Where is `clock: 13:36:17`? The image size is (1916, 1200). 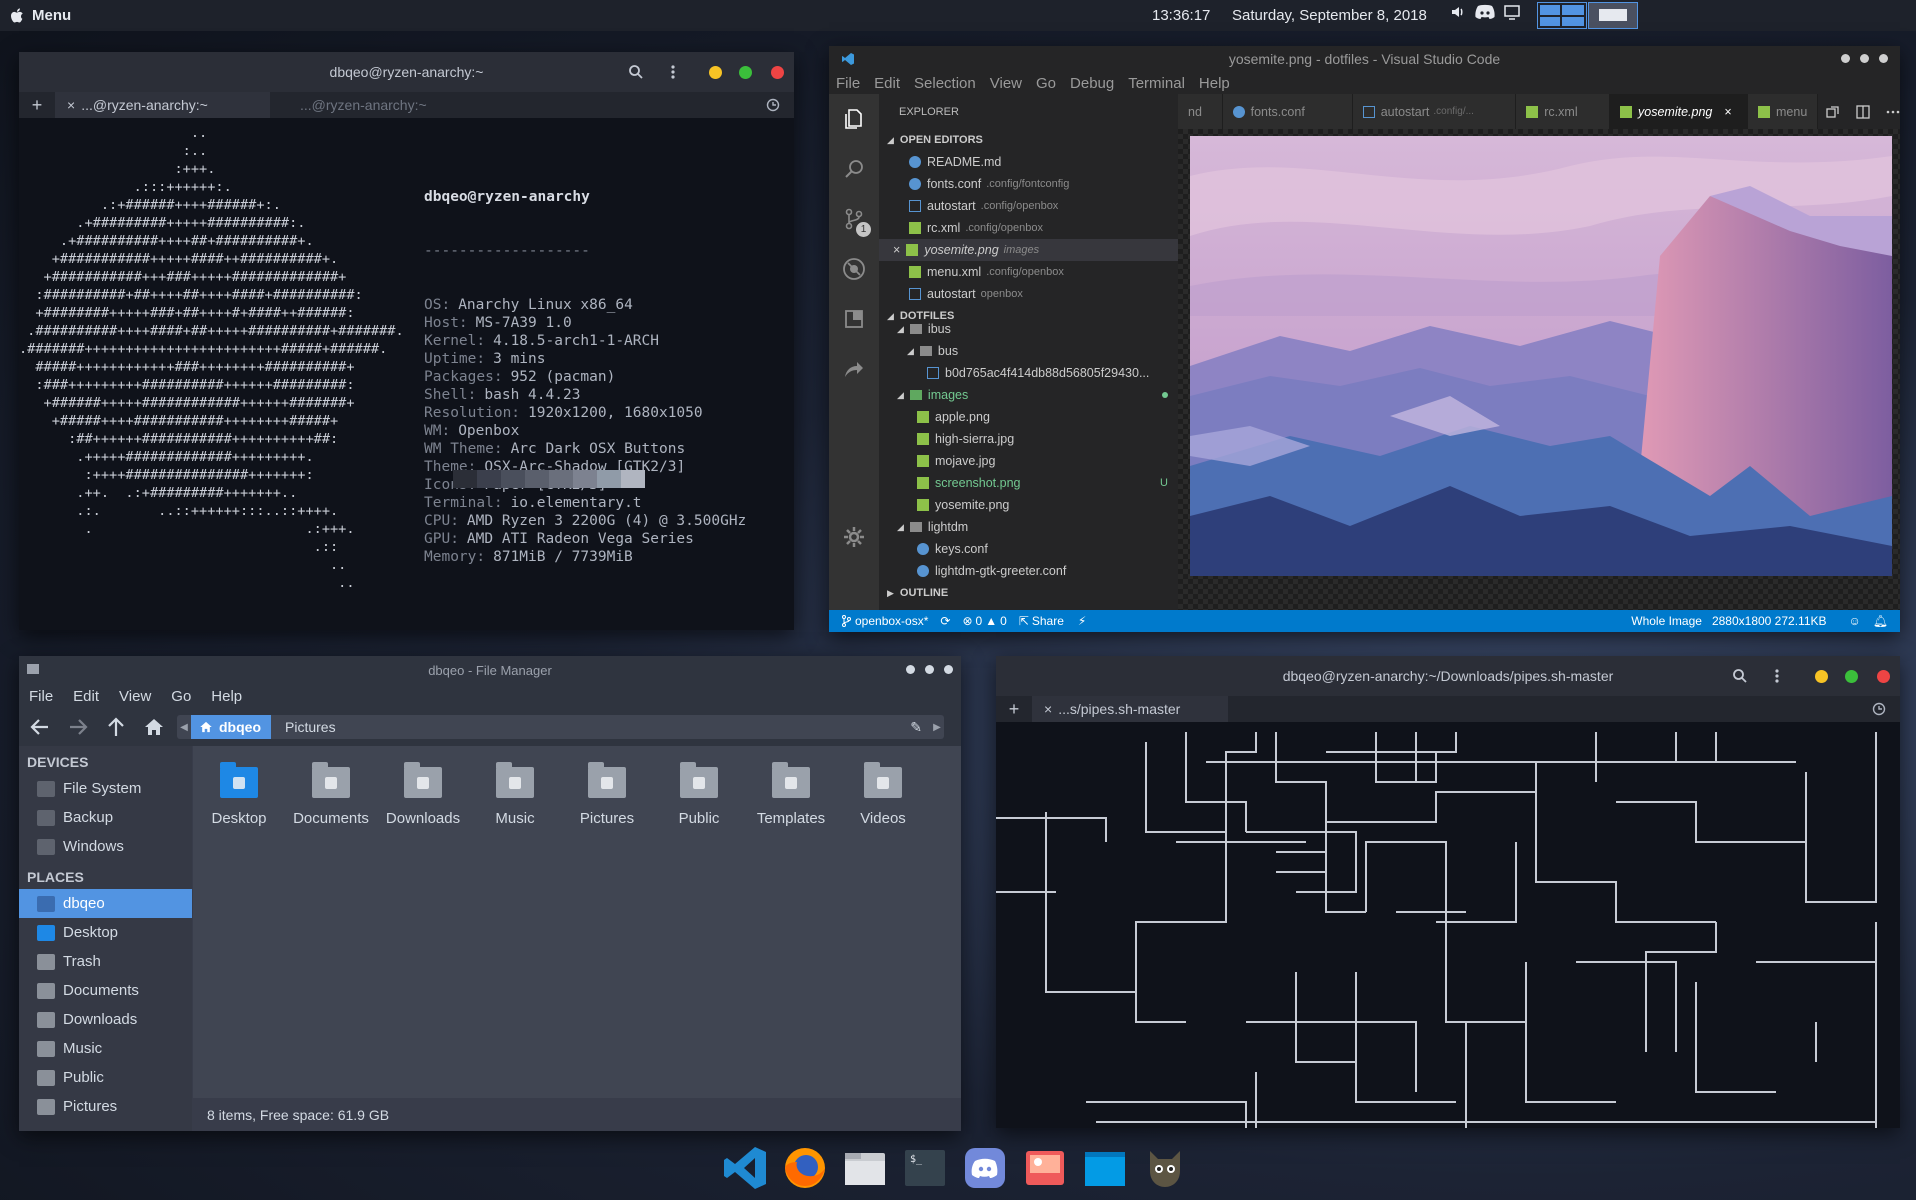 clock: 13:36:17 is located at coordinates (1181, 15).